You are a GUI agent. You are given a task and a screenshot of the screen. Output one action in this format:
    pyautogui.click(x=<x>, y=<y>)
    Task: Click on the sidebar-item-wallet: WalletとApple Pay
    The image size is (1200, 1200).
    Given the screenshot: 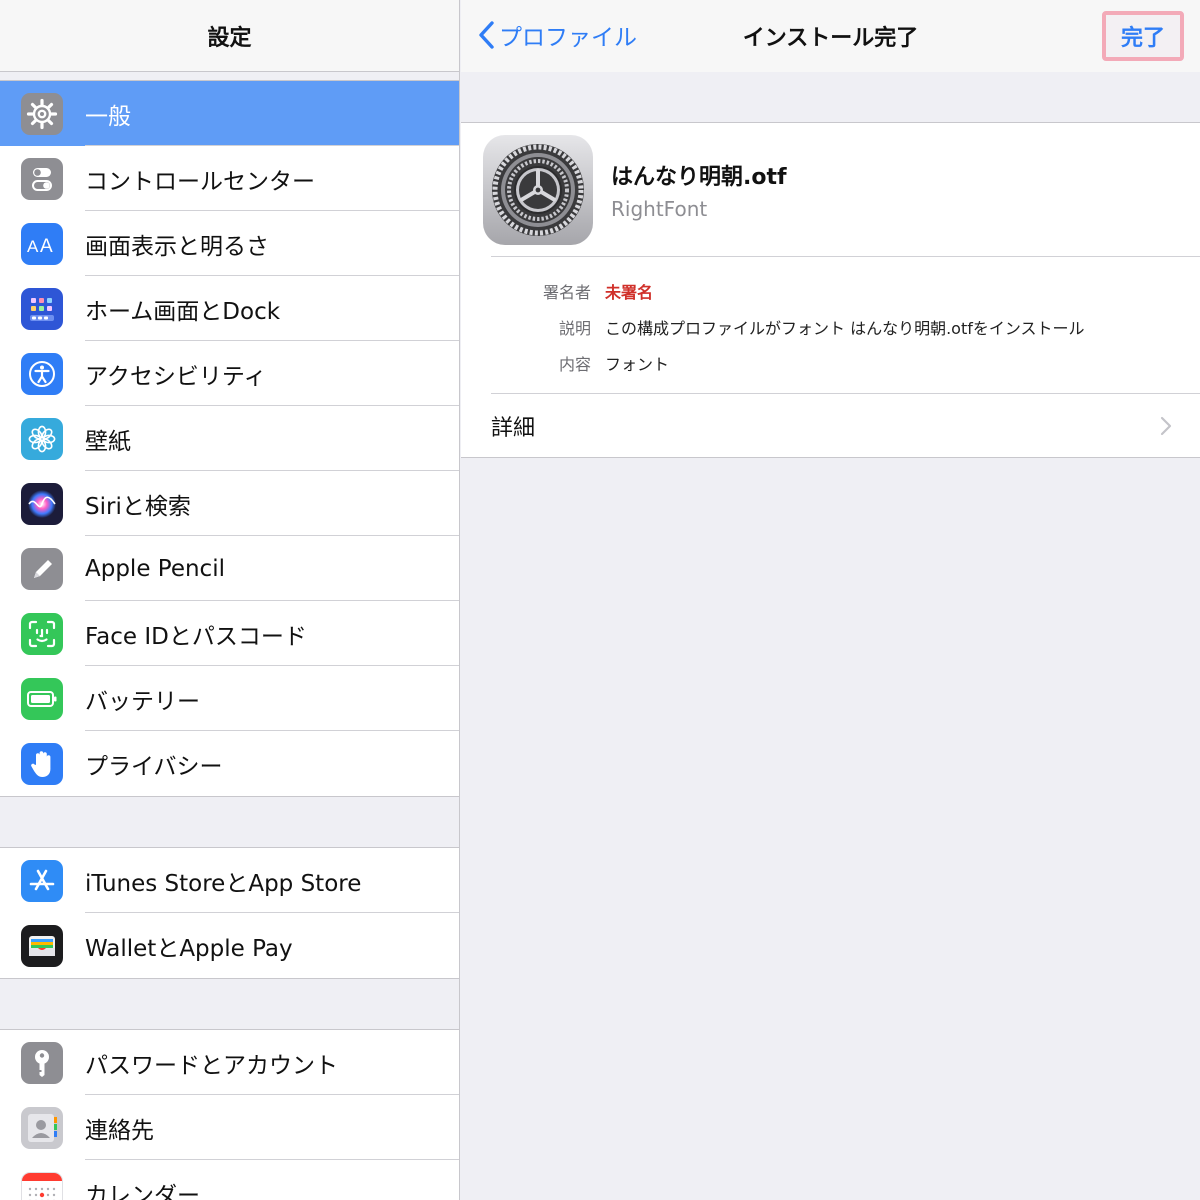 What is the action you would take?
    pyautogui.click(x=229, y=945)
    